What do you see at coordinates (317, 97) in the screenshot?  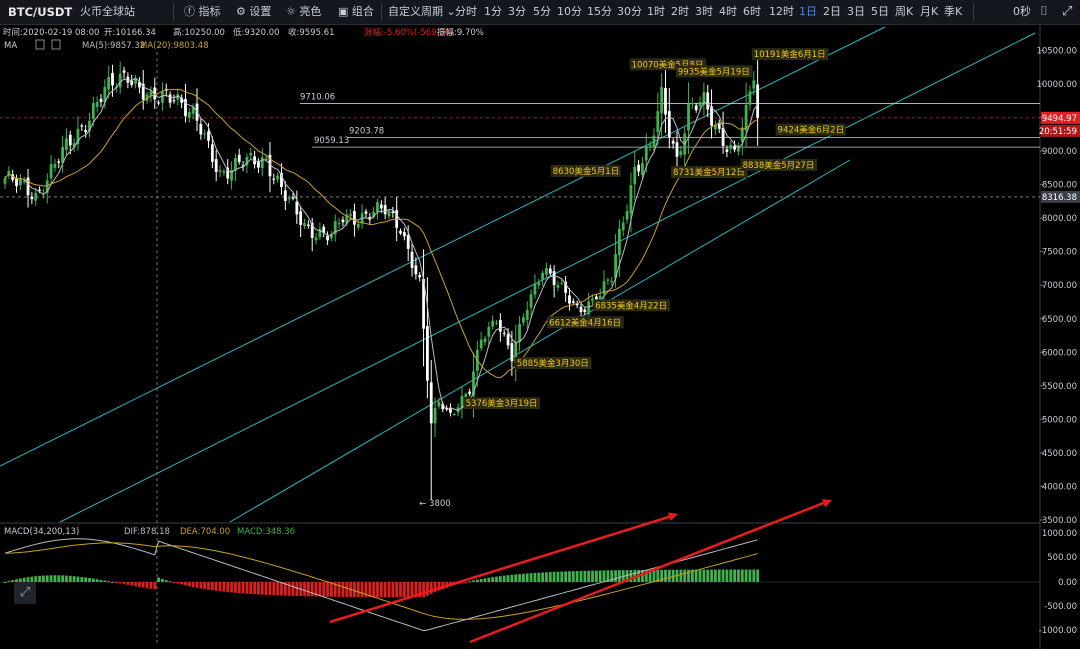 I see `price-level-label: 9710.06` at bounding box center [317, 97].